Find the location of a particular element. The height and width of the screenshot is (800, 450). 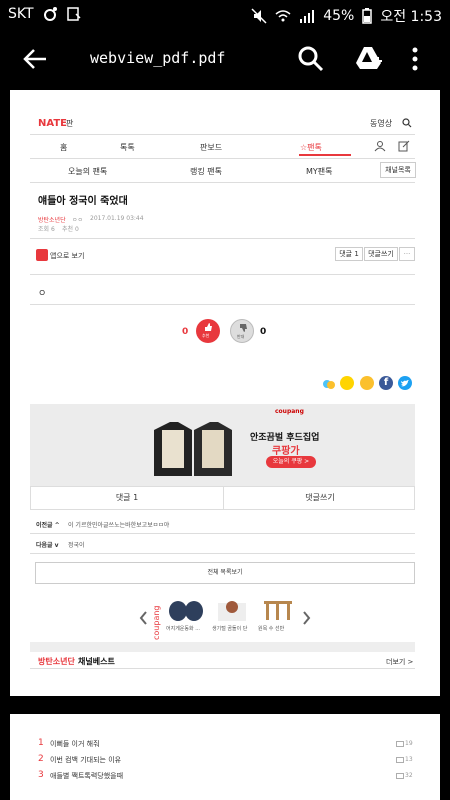

more-link: 더보기 > is located at coordinates (399, 662).